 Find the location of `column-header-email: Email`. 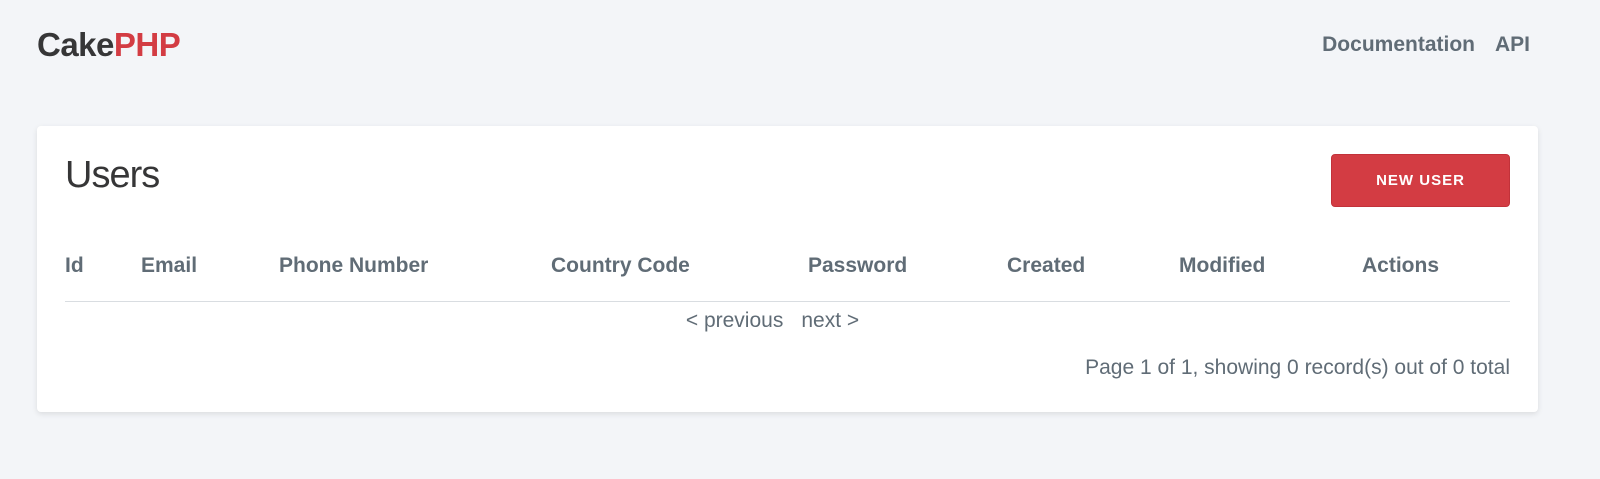

column-header-email: Email is located at coordinates (169, 266).